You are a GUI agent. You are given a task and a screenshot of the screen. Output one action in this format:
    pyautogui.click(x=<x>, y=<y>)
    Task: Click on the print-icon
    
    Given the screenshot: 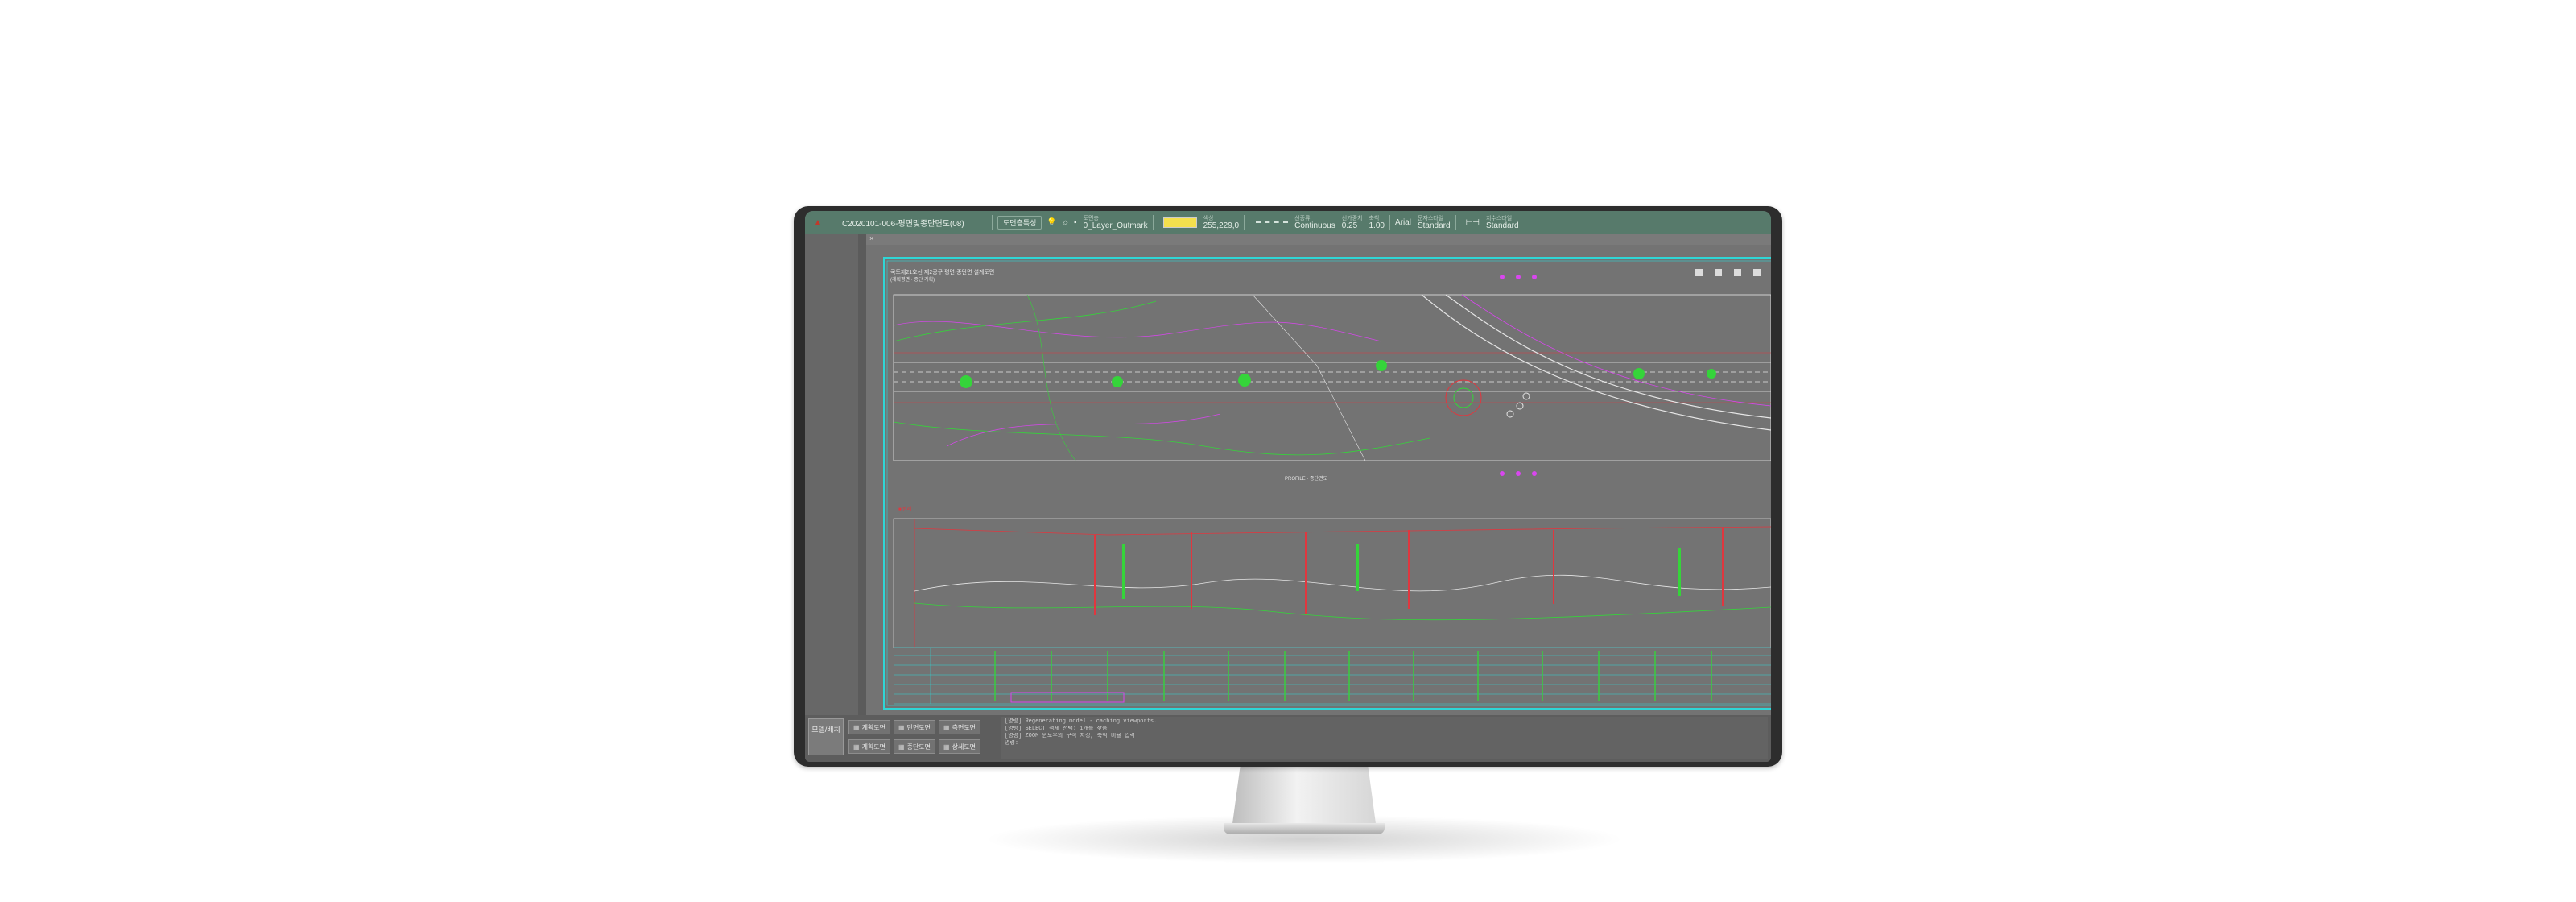 What is the action you would take?
    pyautogui.click(x=1699, y=272)
    